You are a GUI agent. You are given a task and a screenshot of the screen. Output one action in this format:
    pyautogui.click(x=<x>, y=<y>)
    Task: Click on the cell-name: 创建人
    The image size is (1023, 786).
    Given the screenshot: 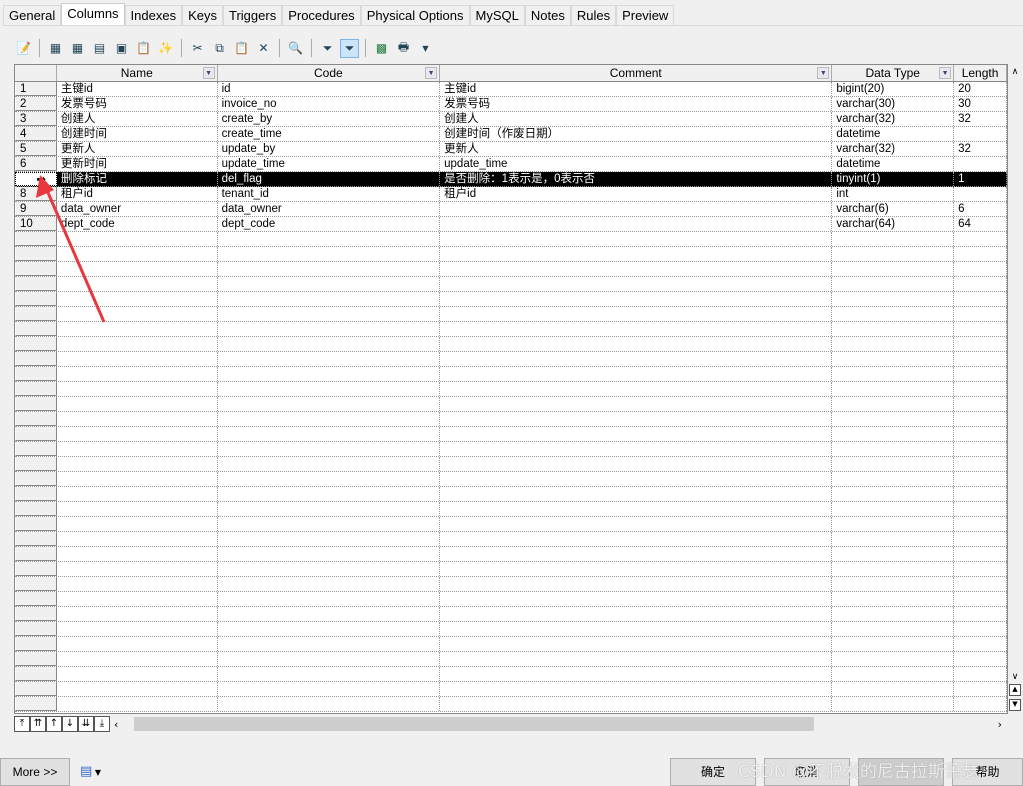 What is the action you would take?
    pyautogui.click(x=137, y=119)
    